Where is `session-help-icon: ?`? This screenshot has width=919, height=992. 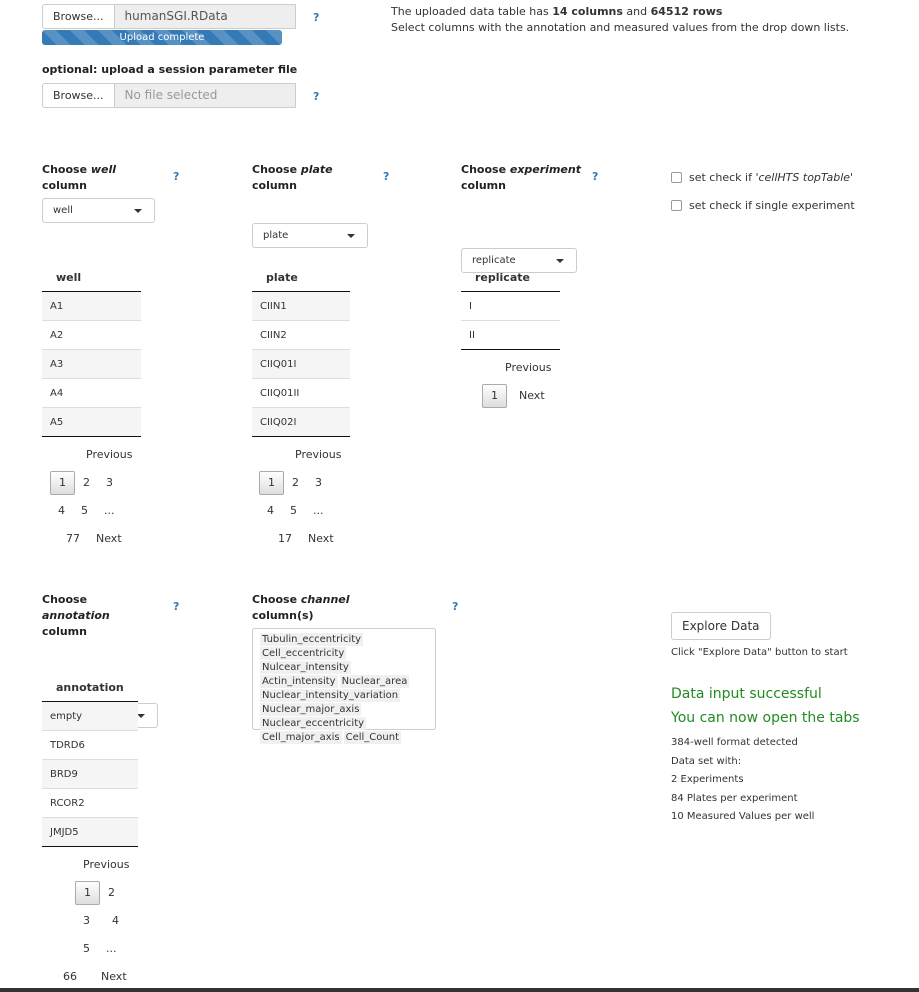
session-help-icon: ? is located at coordinates (316, 96).